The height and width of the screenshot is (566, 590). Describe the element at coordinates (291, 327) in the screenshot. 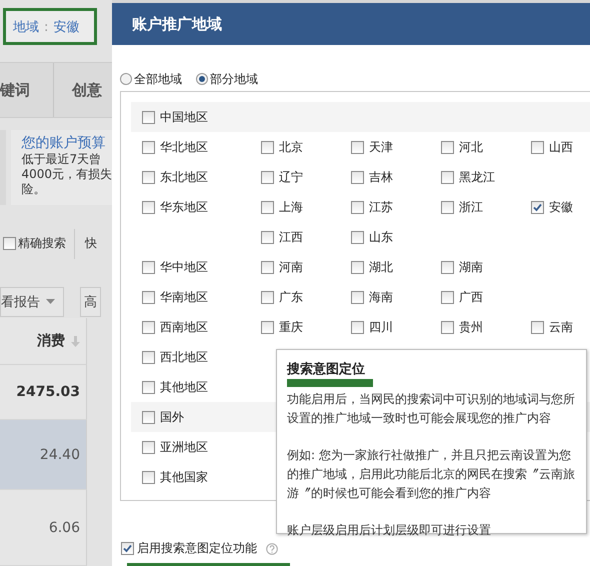

I see `province-label: 重庆` at that location.